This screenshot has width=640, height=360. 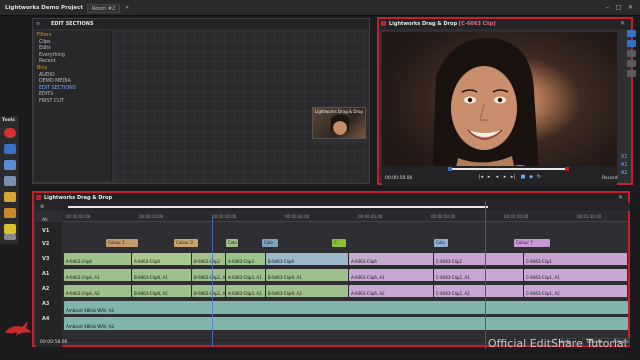 I want to click on clip-thumbnail: Lightworks Drag & Drop, so click(x=339, y=123).